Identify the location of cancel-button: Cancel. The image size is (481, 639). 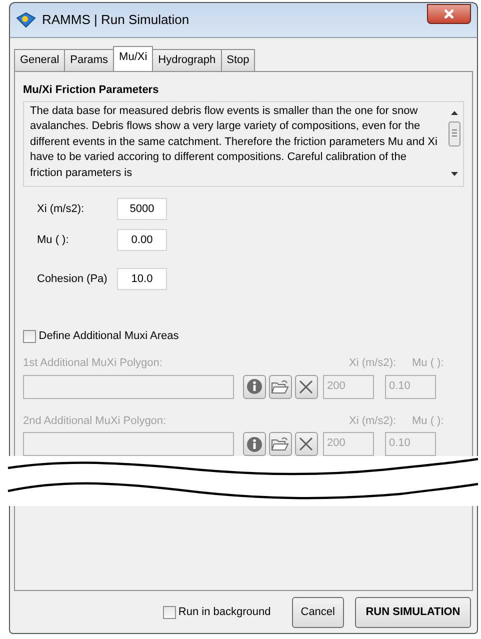
(318, 612).